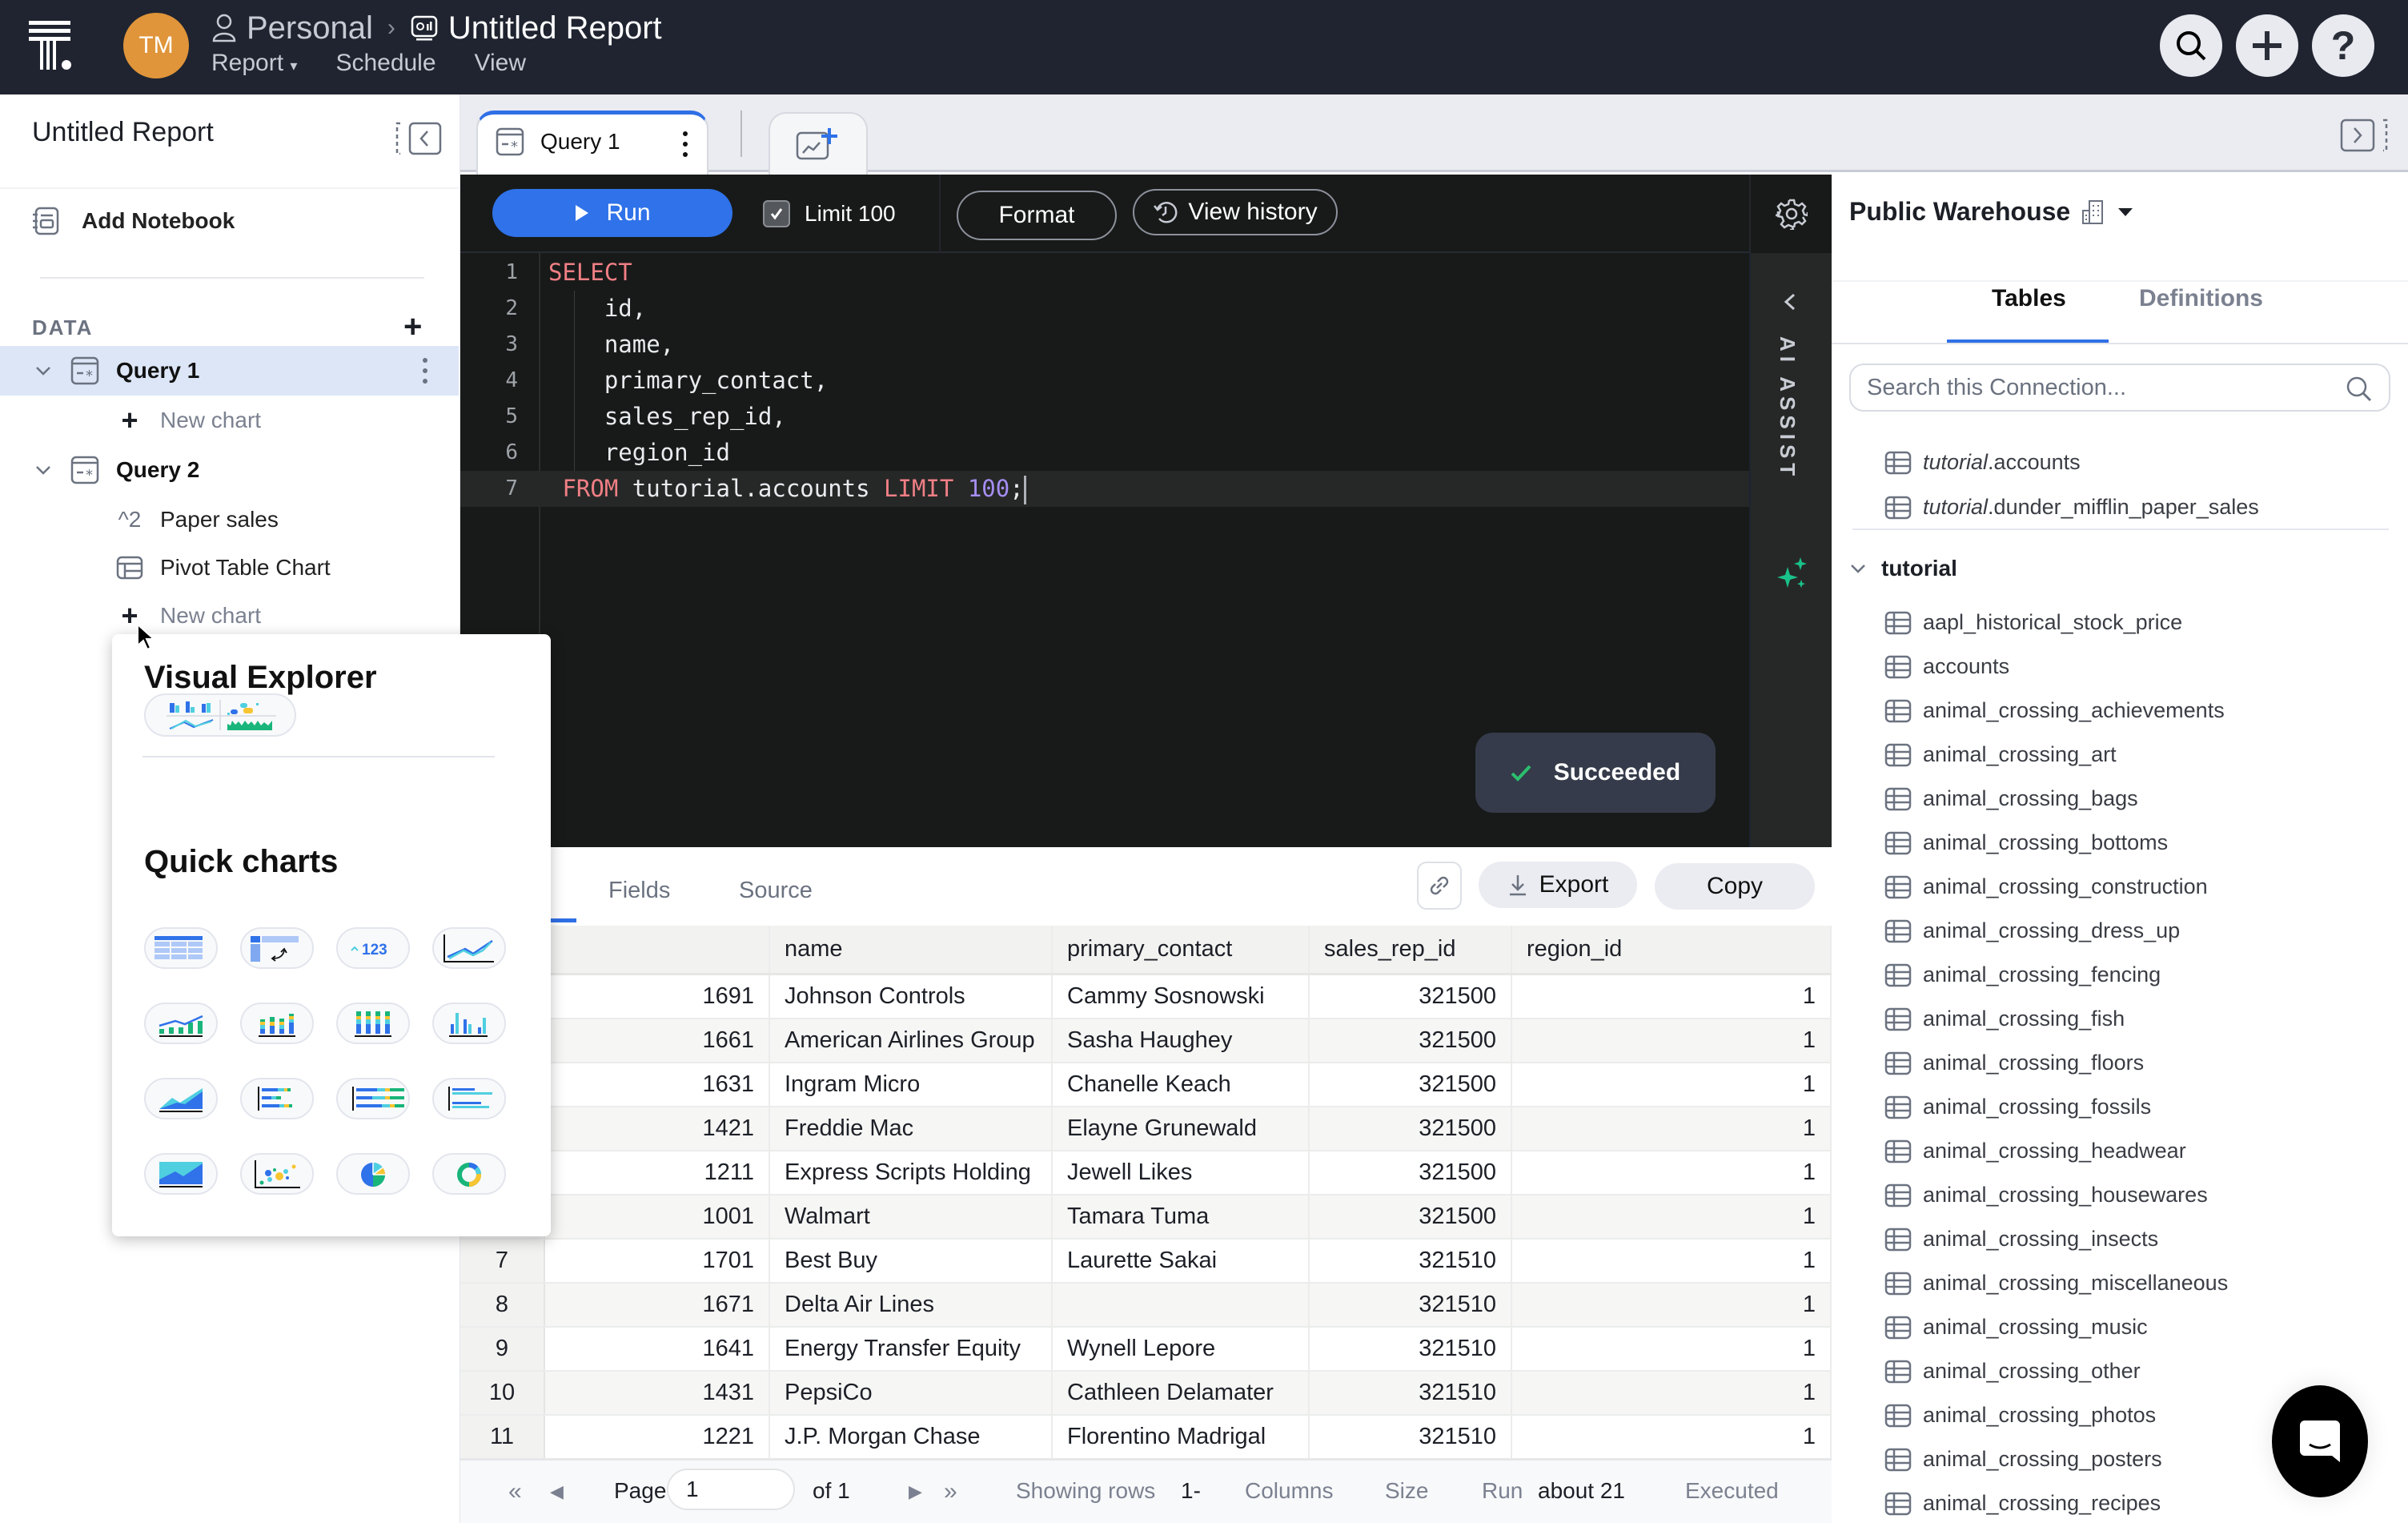 The height and width of the screenshot is (1523, 2408). I want to click on code-line: 1 SELECT, so click(1104, 273).